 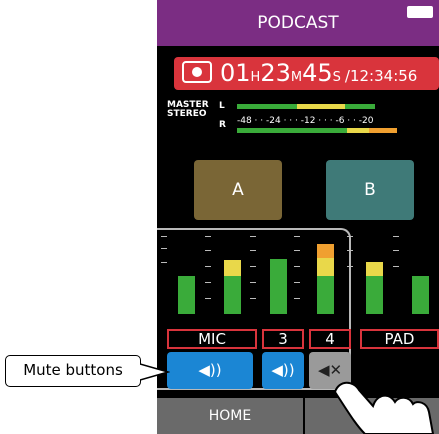 What do you see at coordinates (325, 267) in the screenshot?
I see `meter-ch4-yellow` at bounding box center [325, 267].